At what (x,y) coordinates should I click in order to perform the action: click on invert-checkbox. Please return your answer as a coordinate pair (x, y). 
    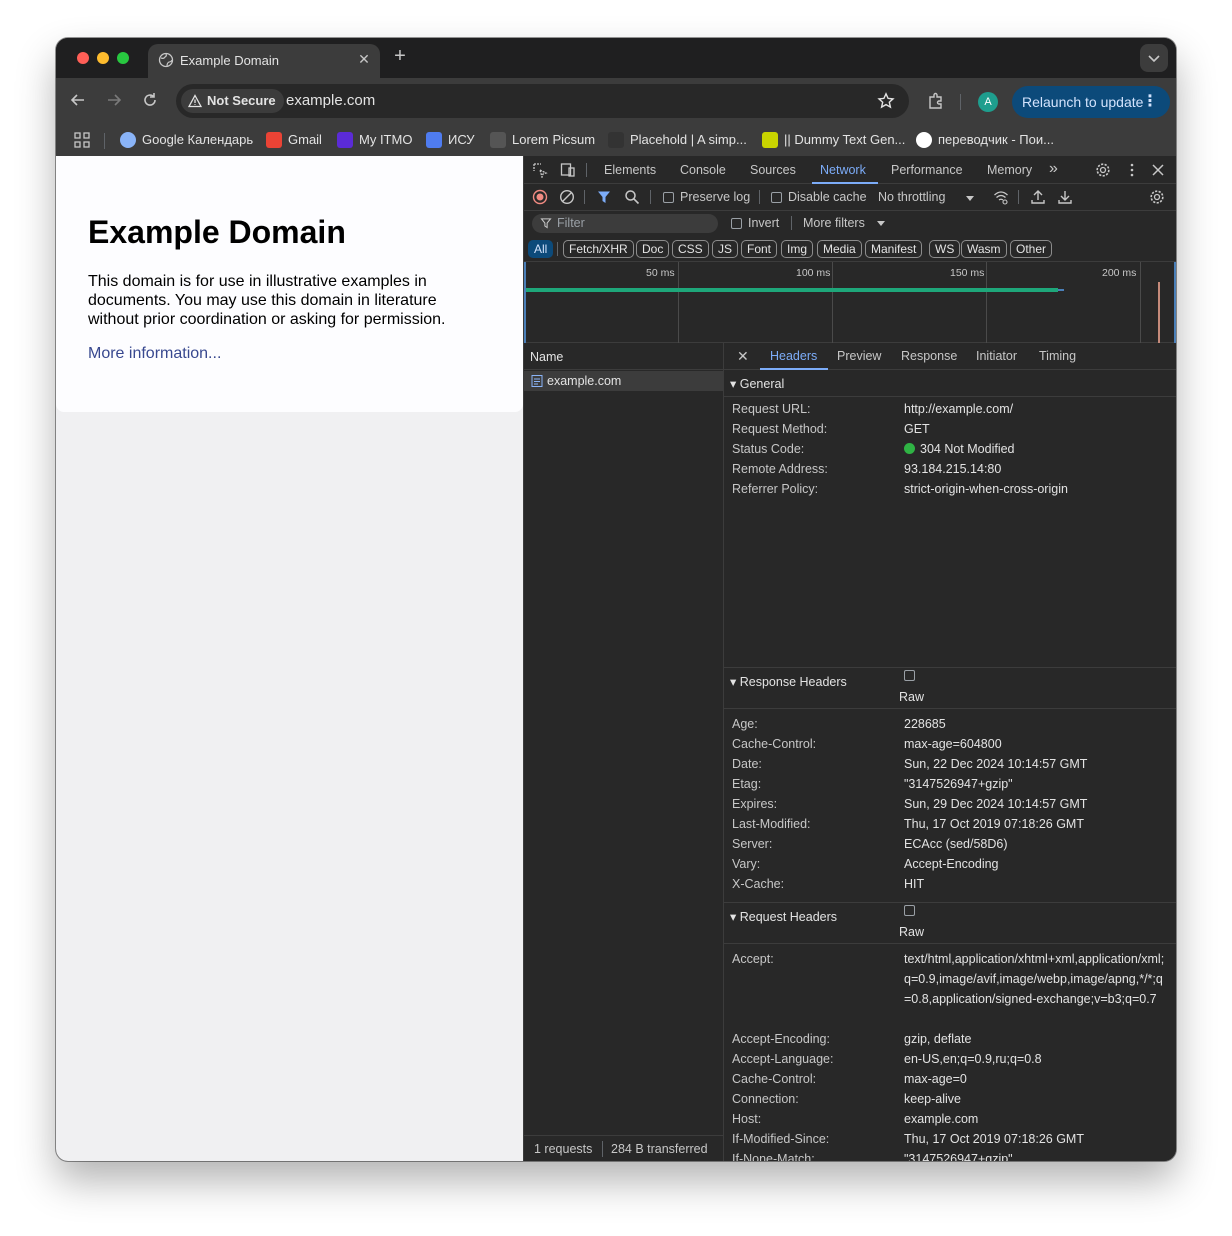
    Looking at the image, I should click on (736, 223).